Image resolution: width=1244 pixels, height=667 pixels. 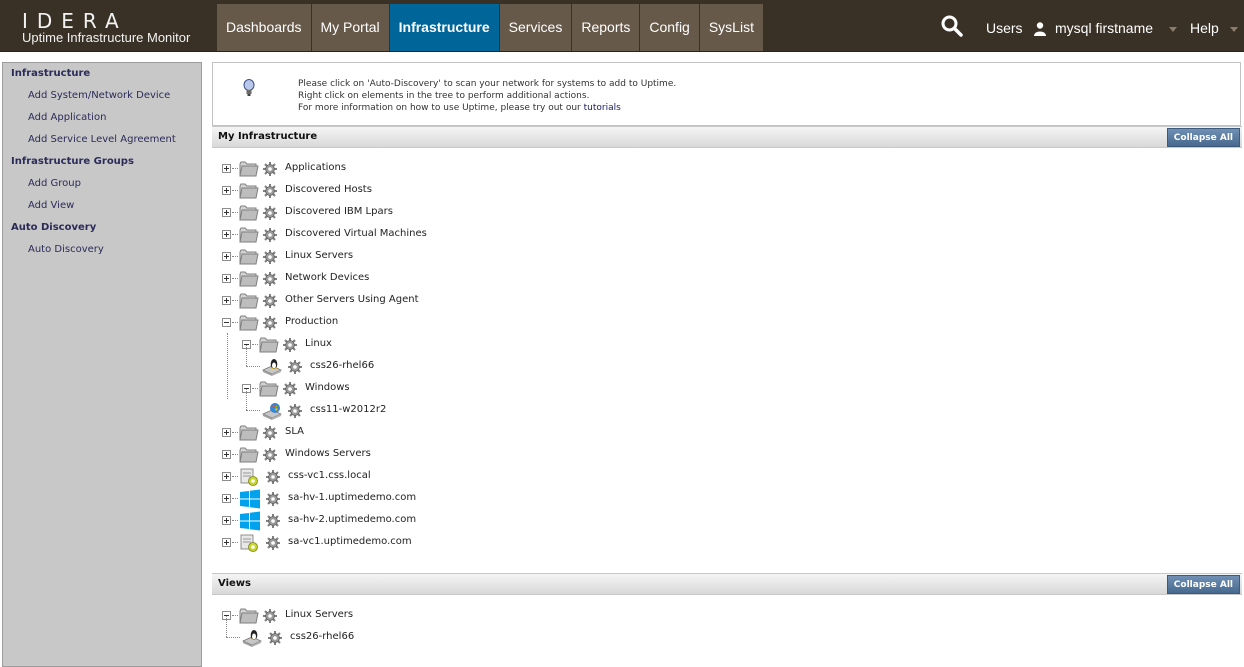 I want to click on tree-node: sa-vc1.uptimedemo.com, so click(x=512, y=543).